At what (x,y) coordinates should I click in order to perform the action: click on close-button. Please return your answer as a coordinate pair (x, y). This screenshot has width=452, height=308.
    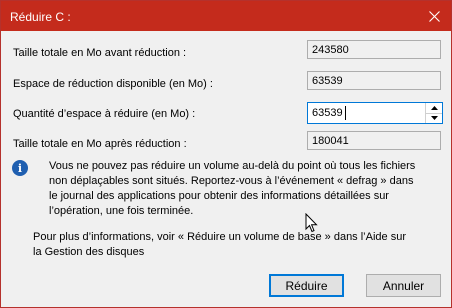
    Looking at the image, I should click on (434, 16).